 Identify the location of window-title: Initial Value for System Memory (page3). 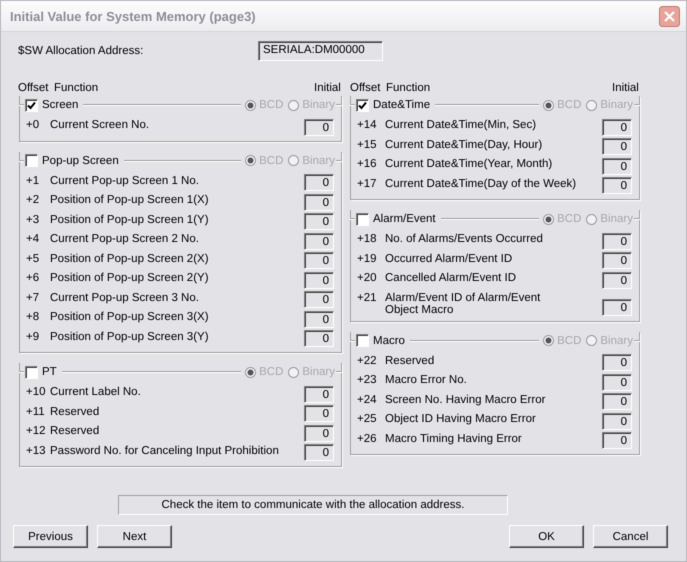
(133, 16).